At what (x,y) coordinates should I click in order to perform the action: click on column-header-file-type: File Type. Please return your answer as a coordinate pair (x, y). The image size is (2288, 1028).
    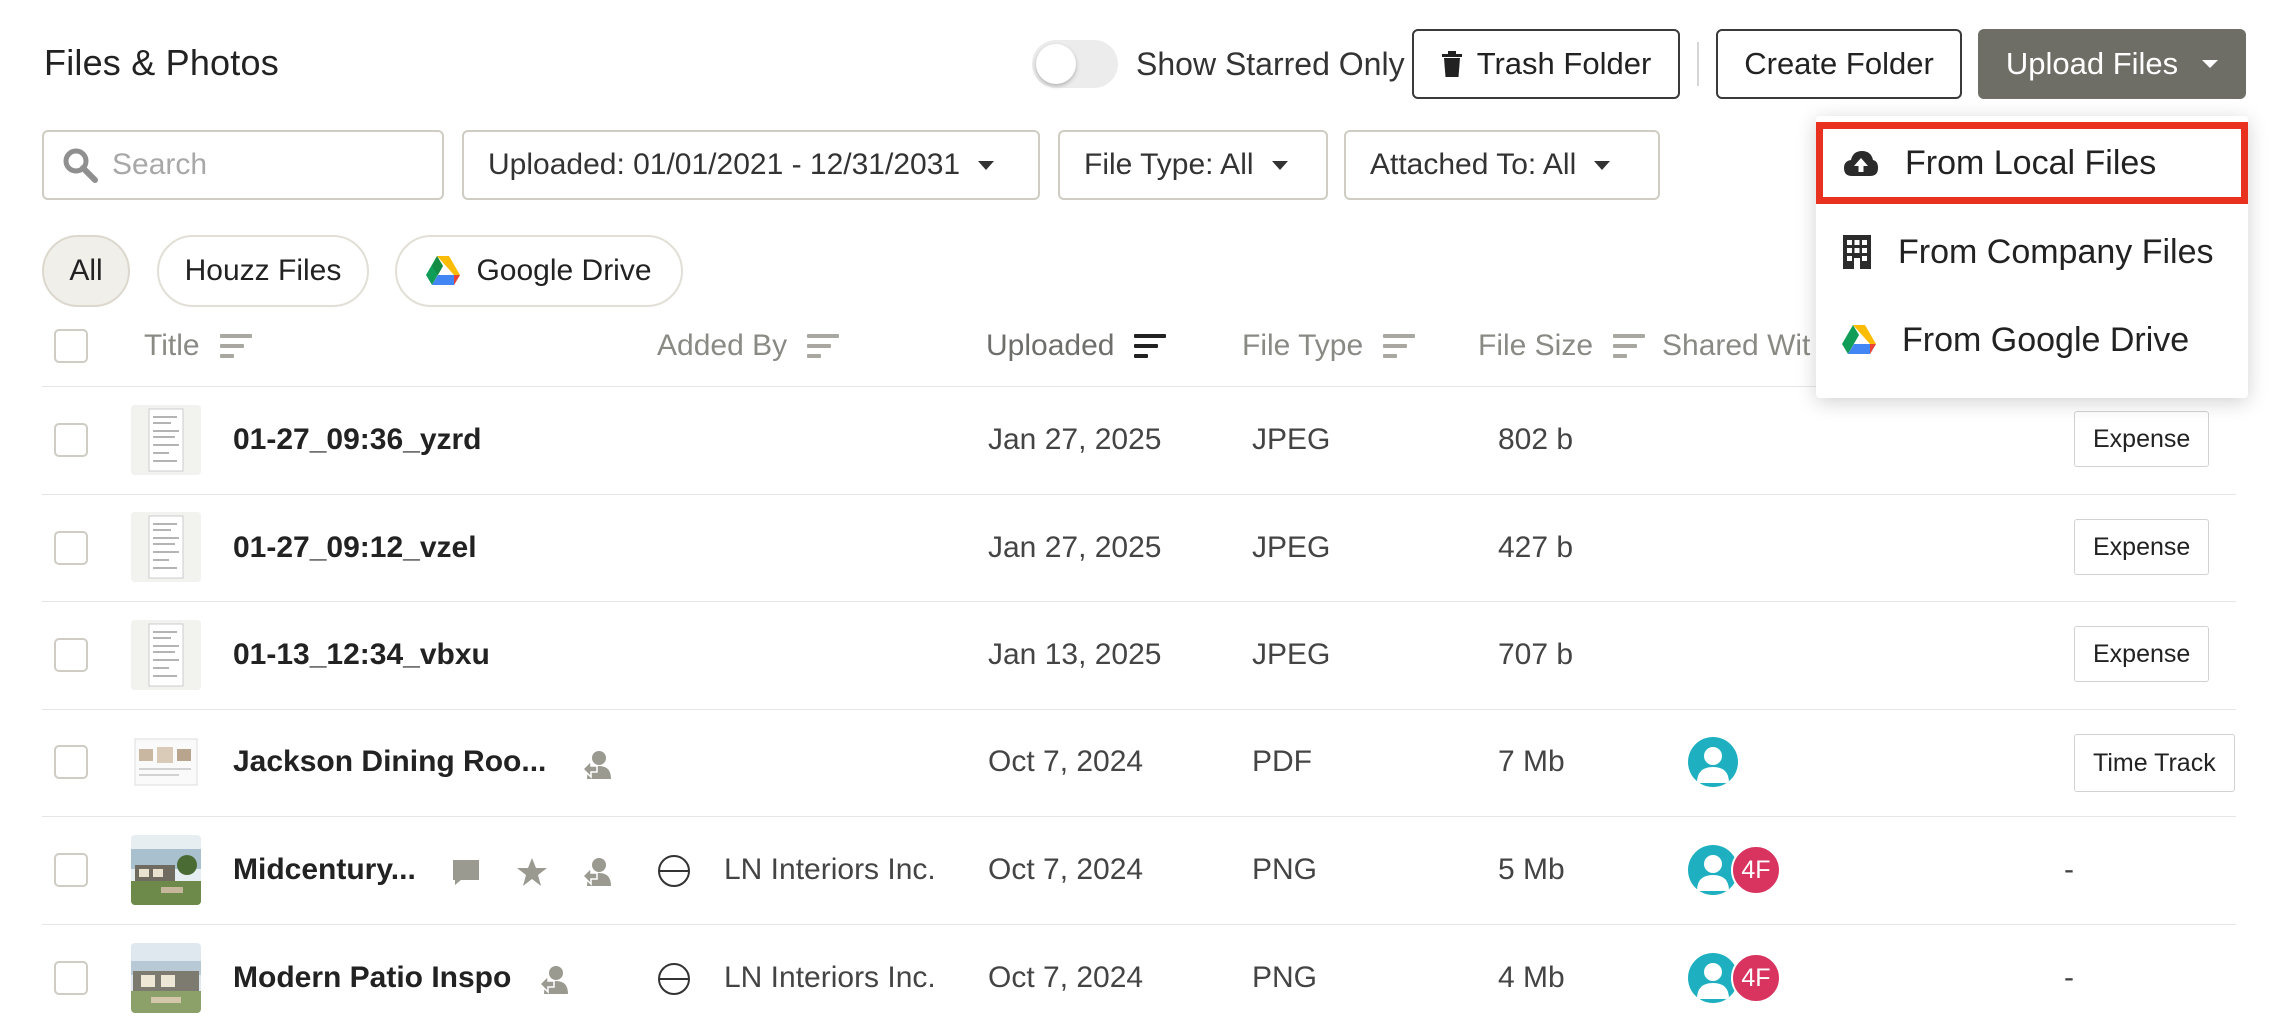
    Looking at the image, I should click on (1329, 346).